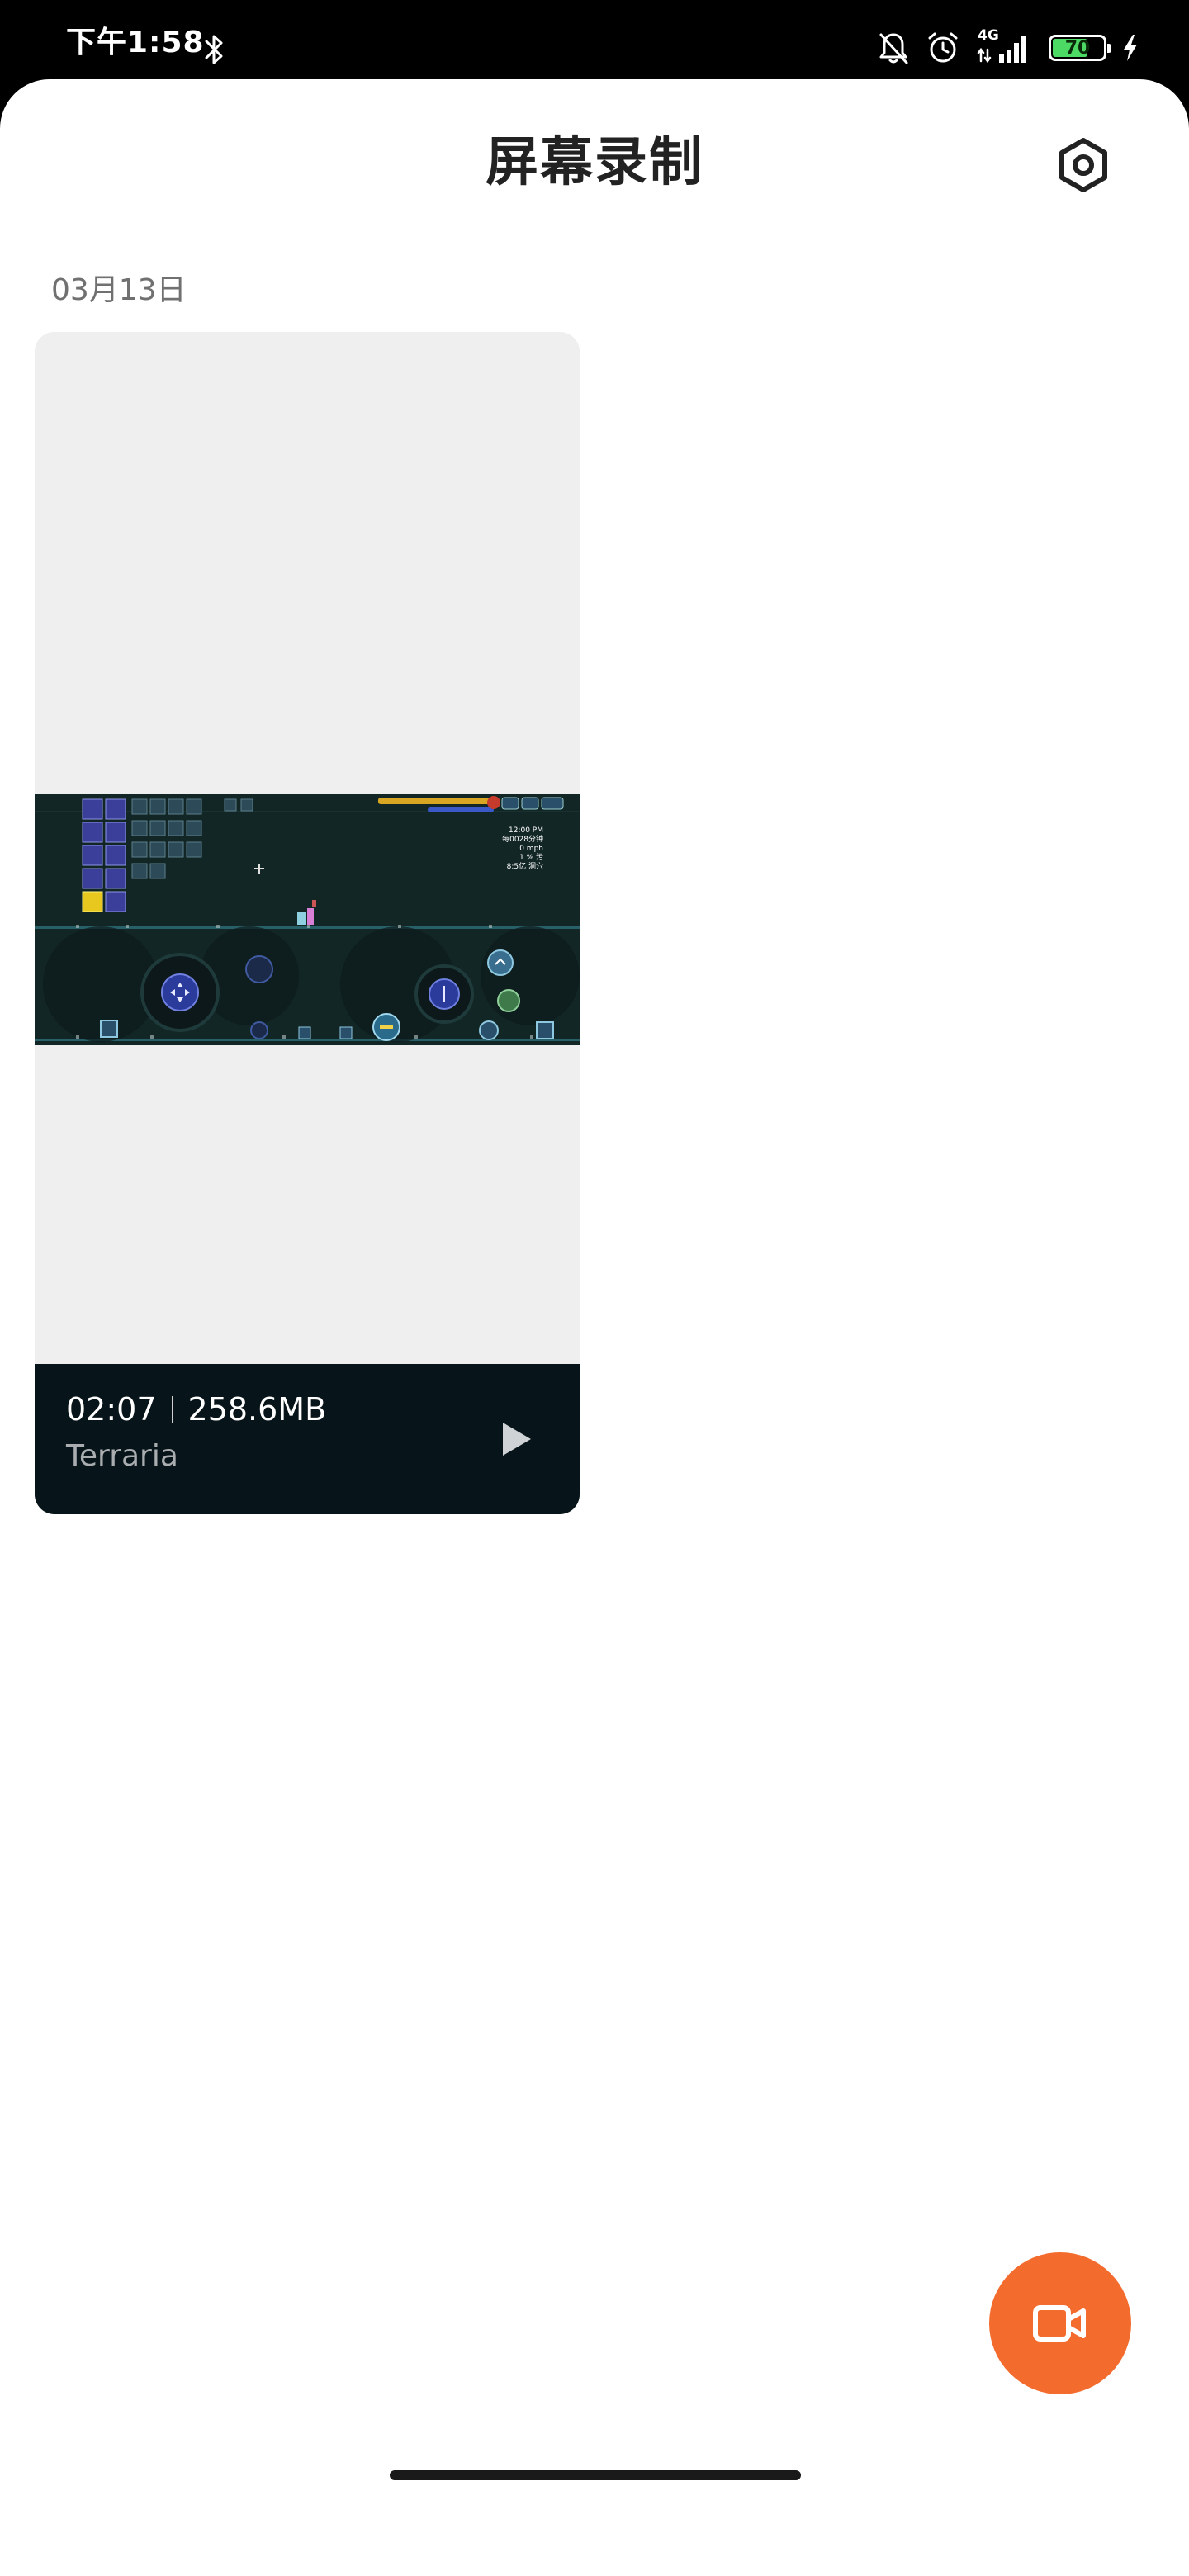 This screenshot has width=1189, height=2576. What do you see at coordinates (444, 994) in the screenshot?
I see `right-joystick` at bounding box center [444, 994].